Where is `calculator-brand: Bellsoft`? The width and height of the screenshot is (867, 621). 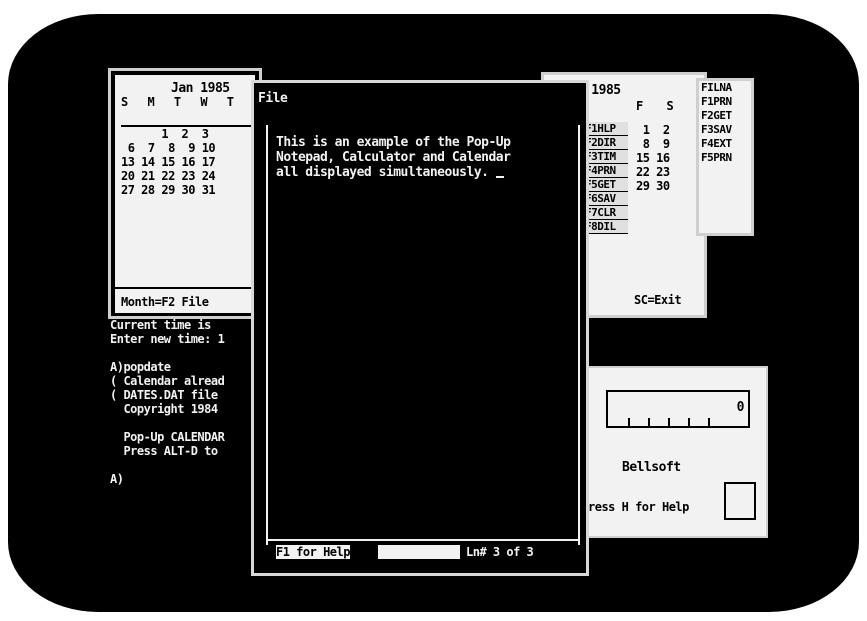
calculator-brand: Bellsoft is located at coordinates (651, 467).